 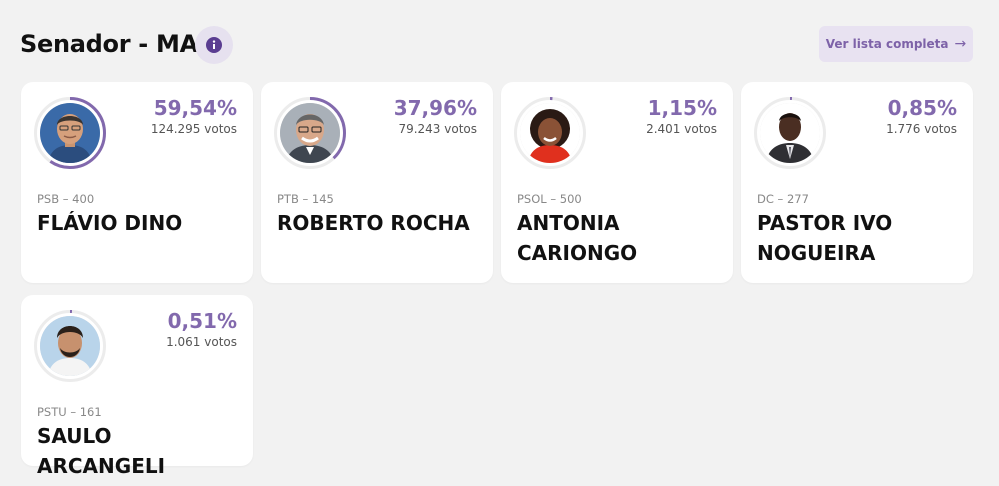 What do you see at coordinates (682, 108) in the screenshot?
I see `vote-percent: 1,15%` at bounding box center [682, 108].